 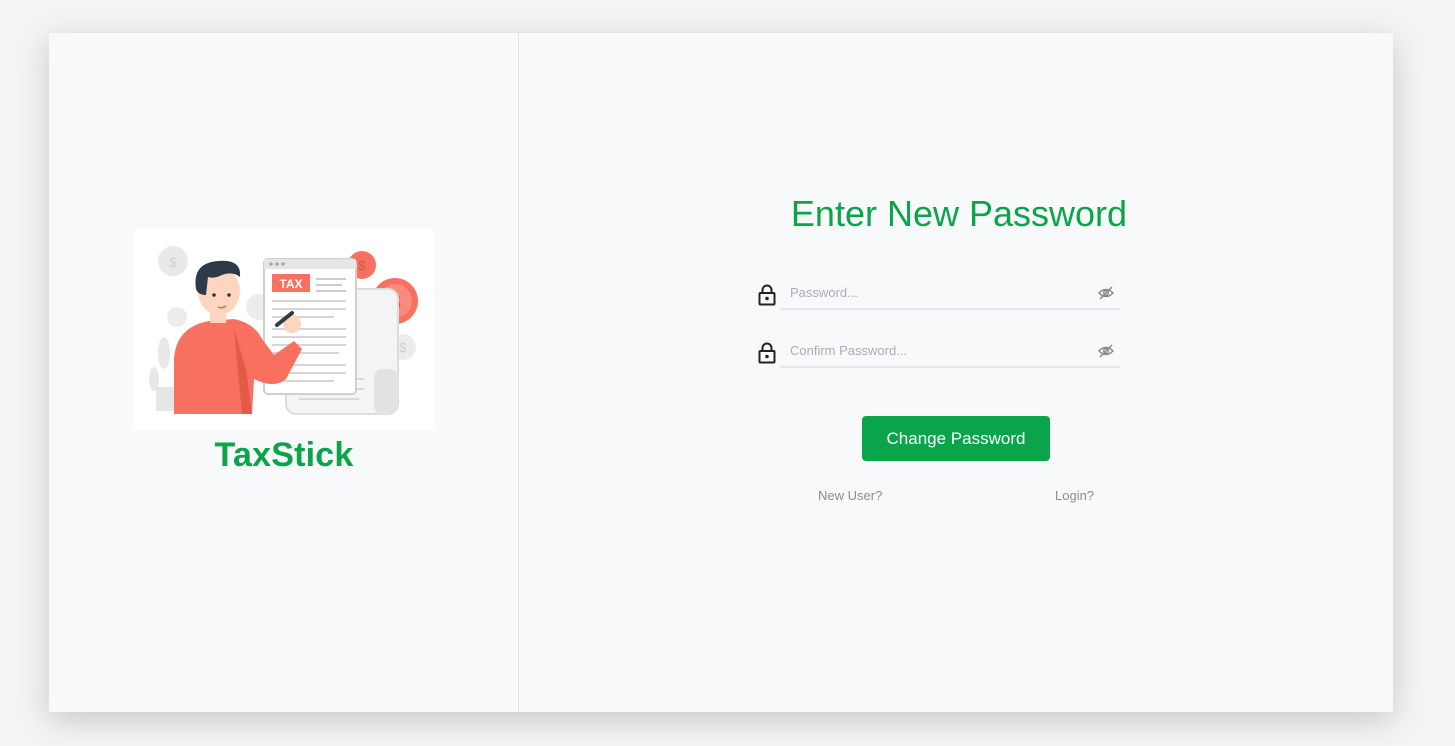 What do you see at coordinates (1074, 495) in the screenshot?
I see `login-link: Login?` at bounding box center [1074, 495].